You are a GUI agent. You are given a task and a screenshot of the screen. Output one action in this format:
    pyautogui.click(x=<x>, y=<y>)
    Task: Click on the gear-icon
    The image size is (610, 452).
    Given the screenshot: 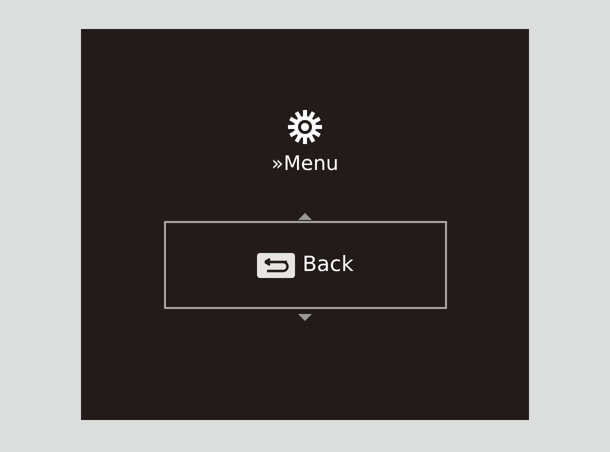 What is the action you would take?
    pyautogui.click(x=305, y=127)
    